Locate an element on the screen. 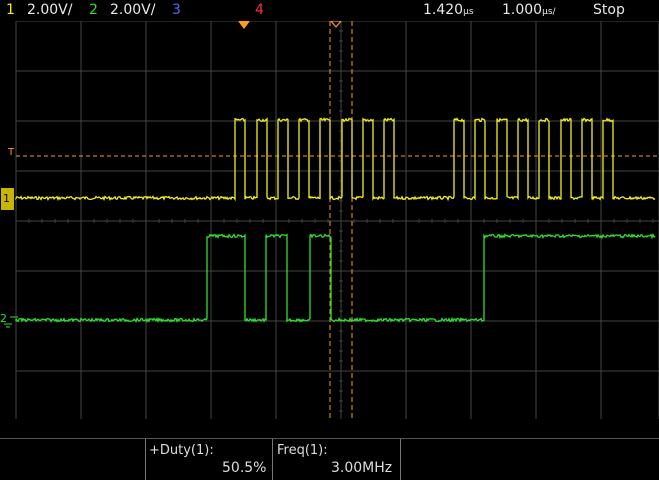  freq-value: 3.00MHz is located at coordinates (362, 468).